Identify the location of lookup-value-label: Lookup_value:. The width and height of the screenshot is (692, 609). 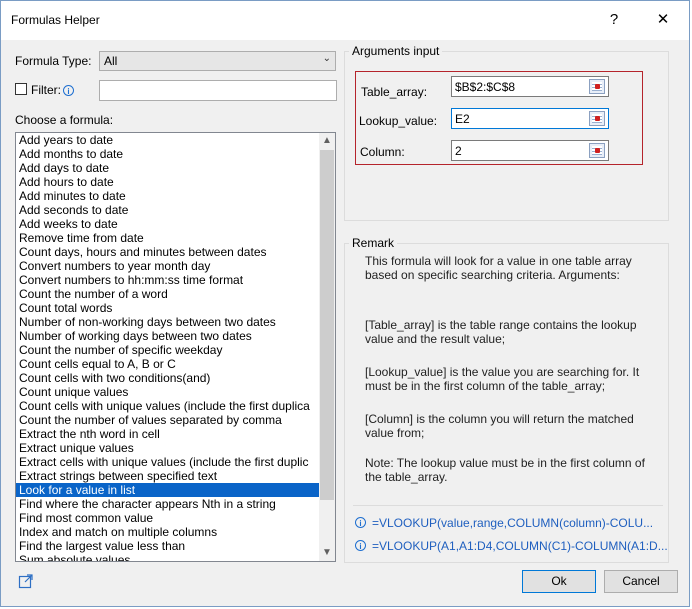
(398, 121).